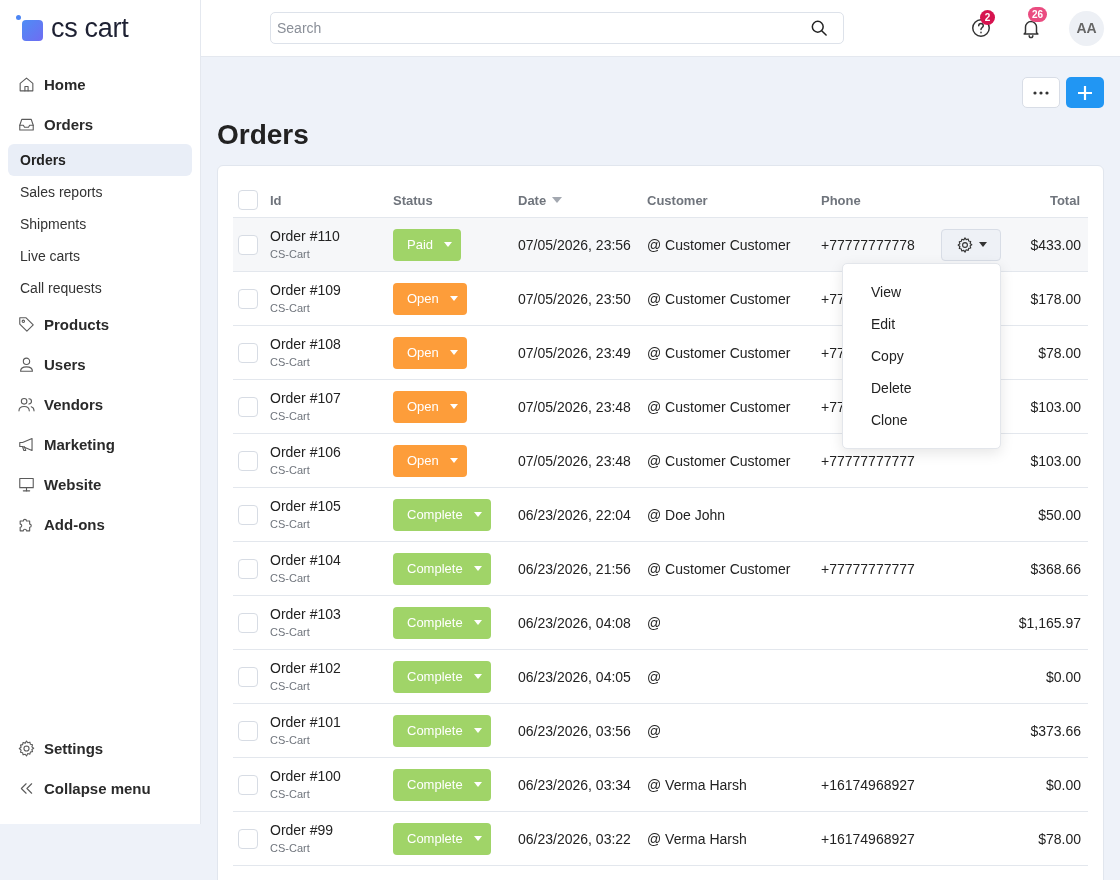 Image resolution: width=1120 pixels, height=880 pixels. Describe the element at coordinates (96, 404) in the screenshot. I see `nav-item: Vendors` at that location.